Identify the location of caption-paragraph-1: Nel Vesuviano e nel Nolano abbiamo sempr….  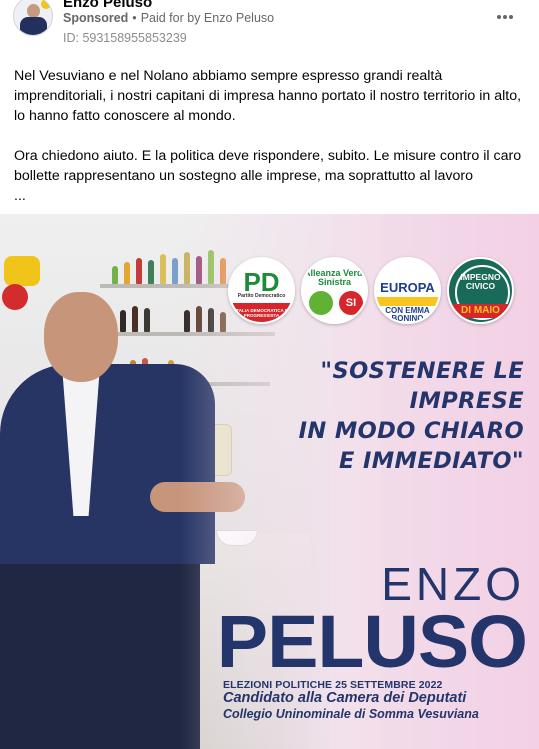
(268, 96).